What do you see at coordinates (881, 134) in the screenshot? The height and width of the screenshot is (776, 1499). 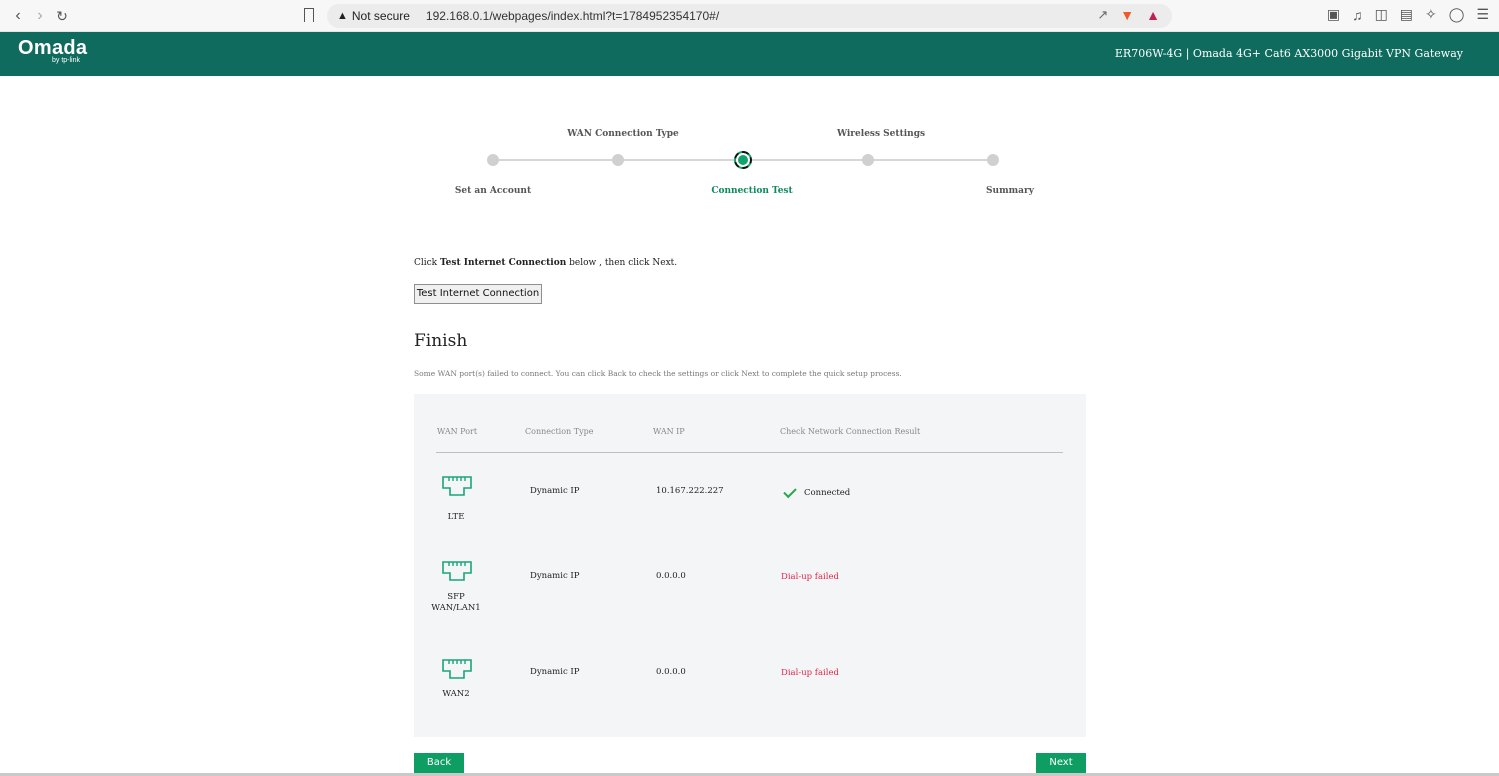 I see `step-label-wireless-settings: Wireless Settings` at bounding box center [881, 134].